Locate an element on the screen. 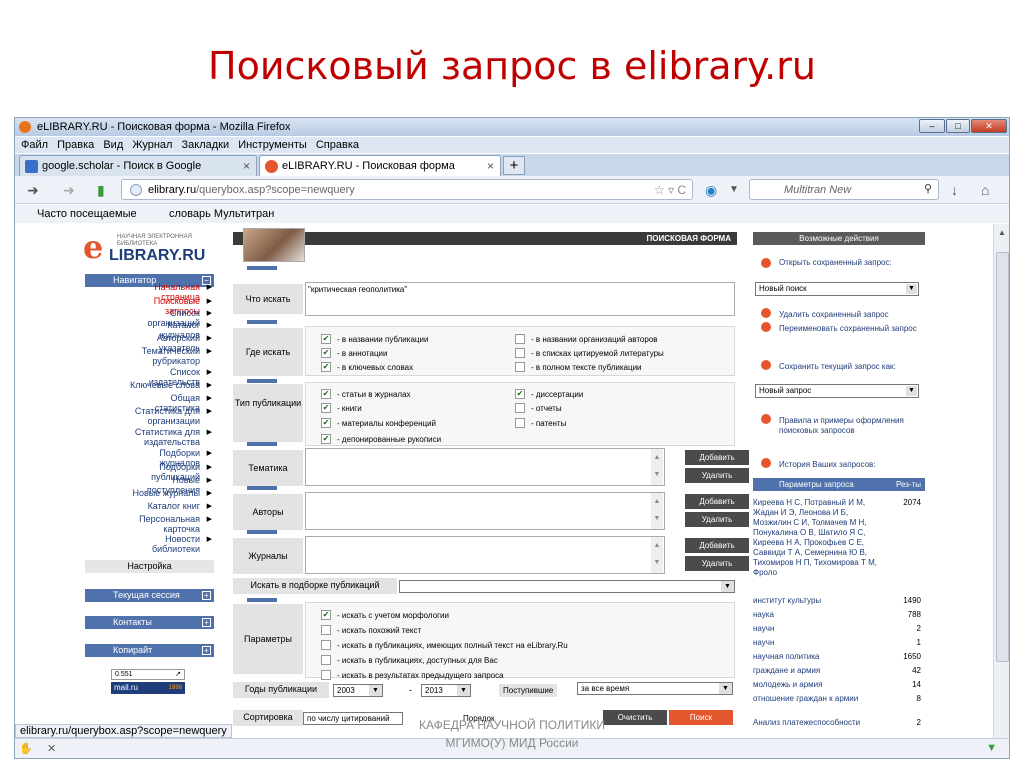 This screenshot has width=1024, height=768. nav-settings: Настройка is located at coordinates (149, 566).